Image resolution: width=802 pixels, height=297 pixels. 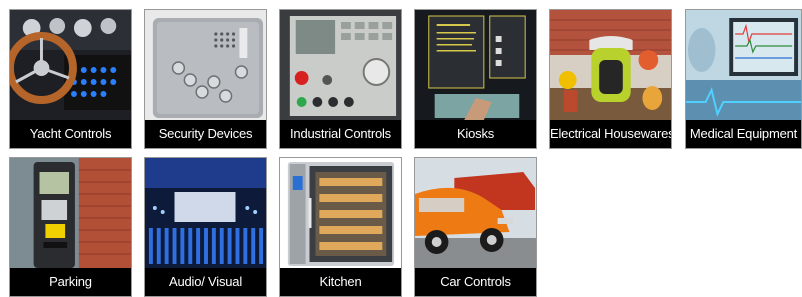 I want to click on yacht-helm-photo, so click(x=70, y=65).